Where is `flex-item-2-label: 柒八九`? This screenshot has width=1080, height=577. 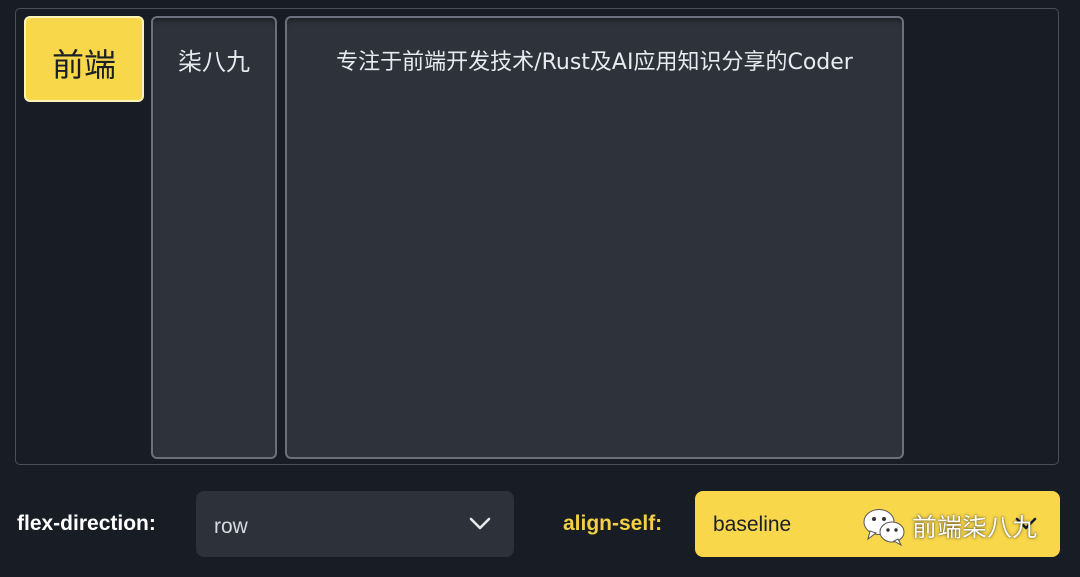 flex-item-2-label: 柒八九 is located at coordinates (214, 62).